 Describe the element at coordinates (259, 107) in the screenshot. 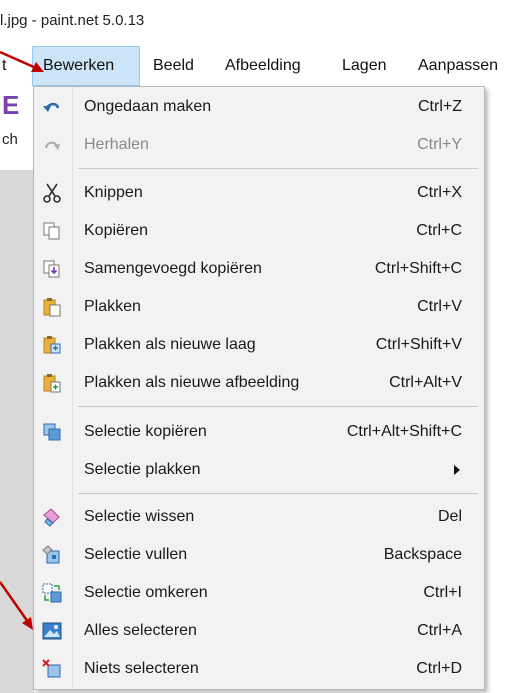

I see `menu-item-undo: Ongedaan maken Ctrl+Z` at that location.